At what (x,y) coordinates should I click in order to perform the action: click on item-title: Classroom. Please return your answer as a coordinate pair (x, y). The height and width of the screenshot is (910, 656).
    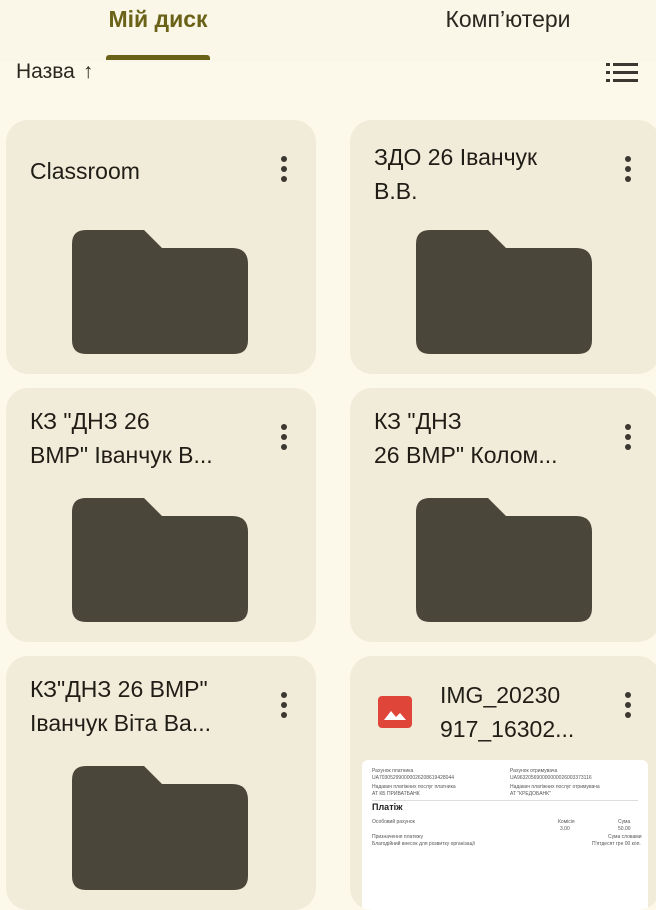
    Looking at the image, I should click on (85, 171).